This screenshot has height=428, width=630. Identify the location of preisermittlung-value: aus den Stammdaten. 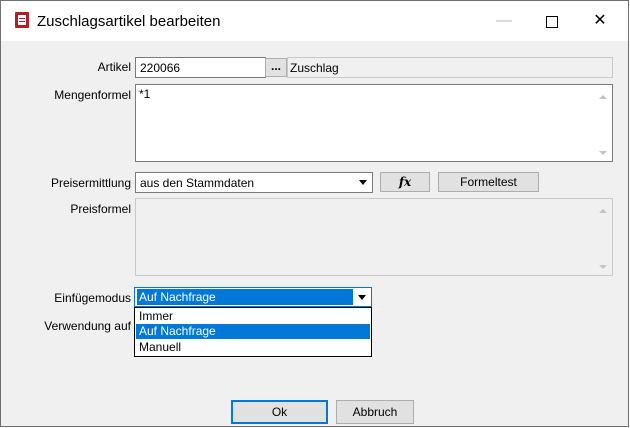
(197, 183).